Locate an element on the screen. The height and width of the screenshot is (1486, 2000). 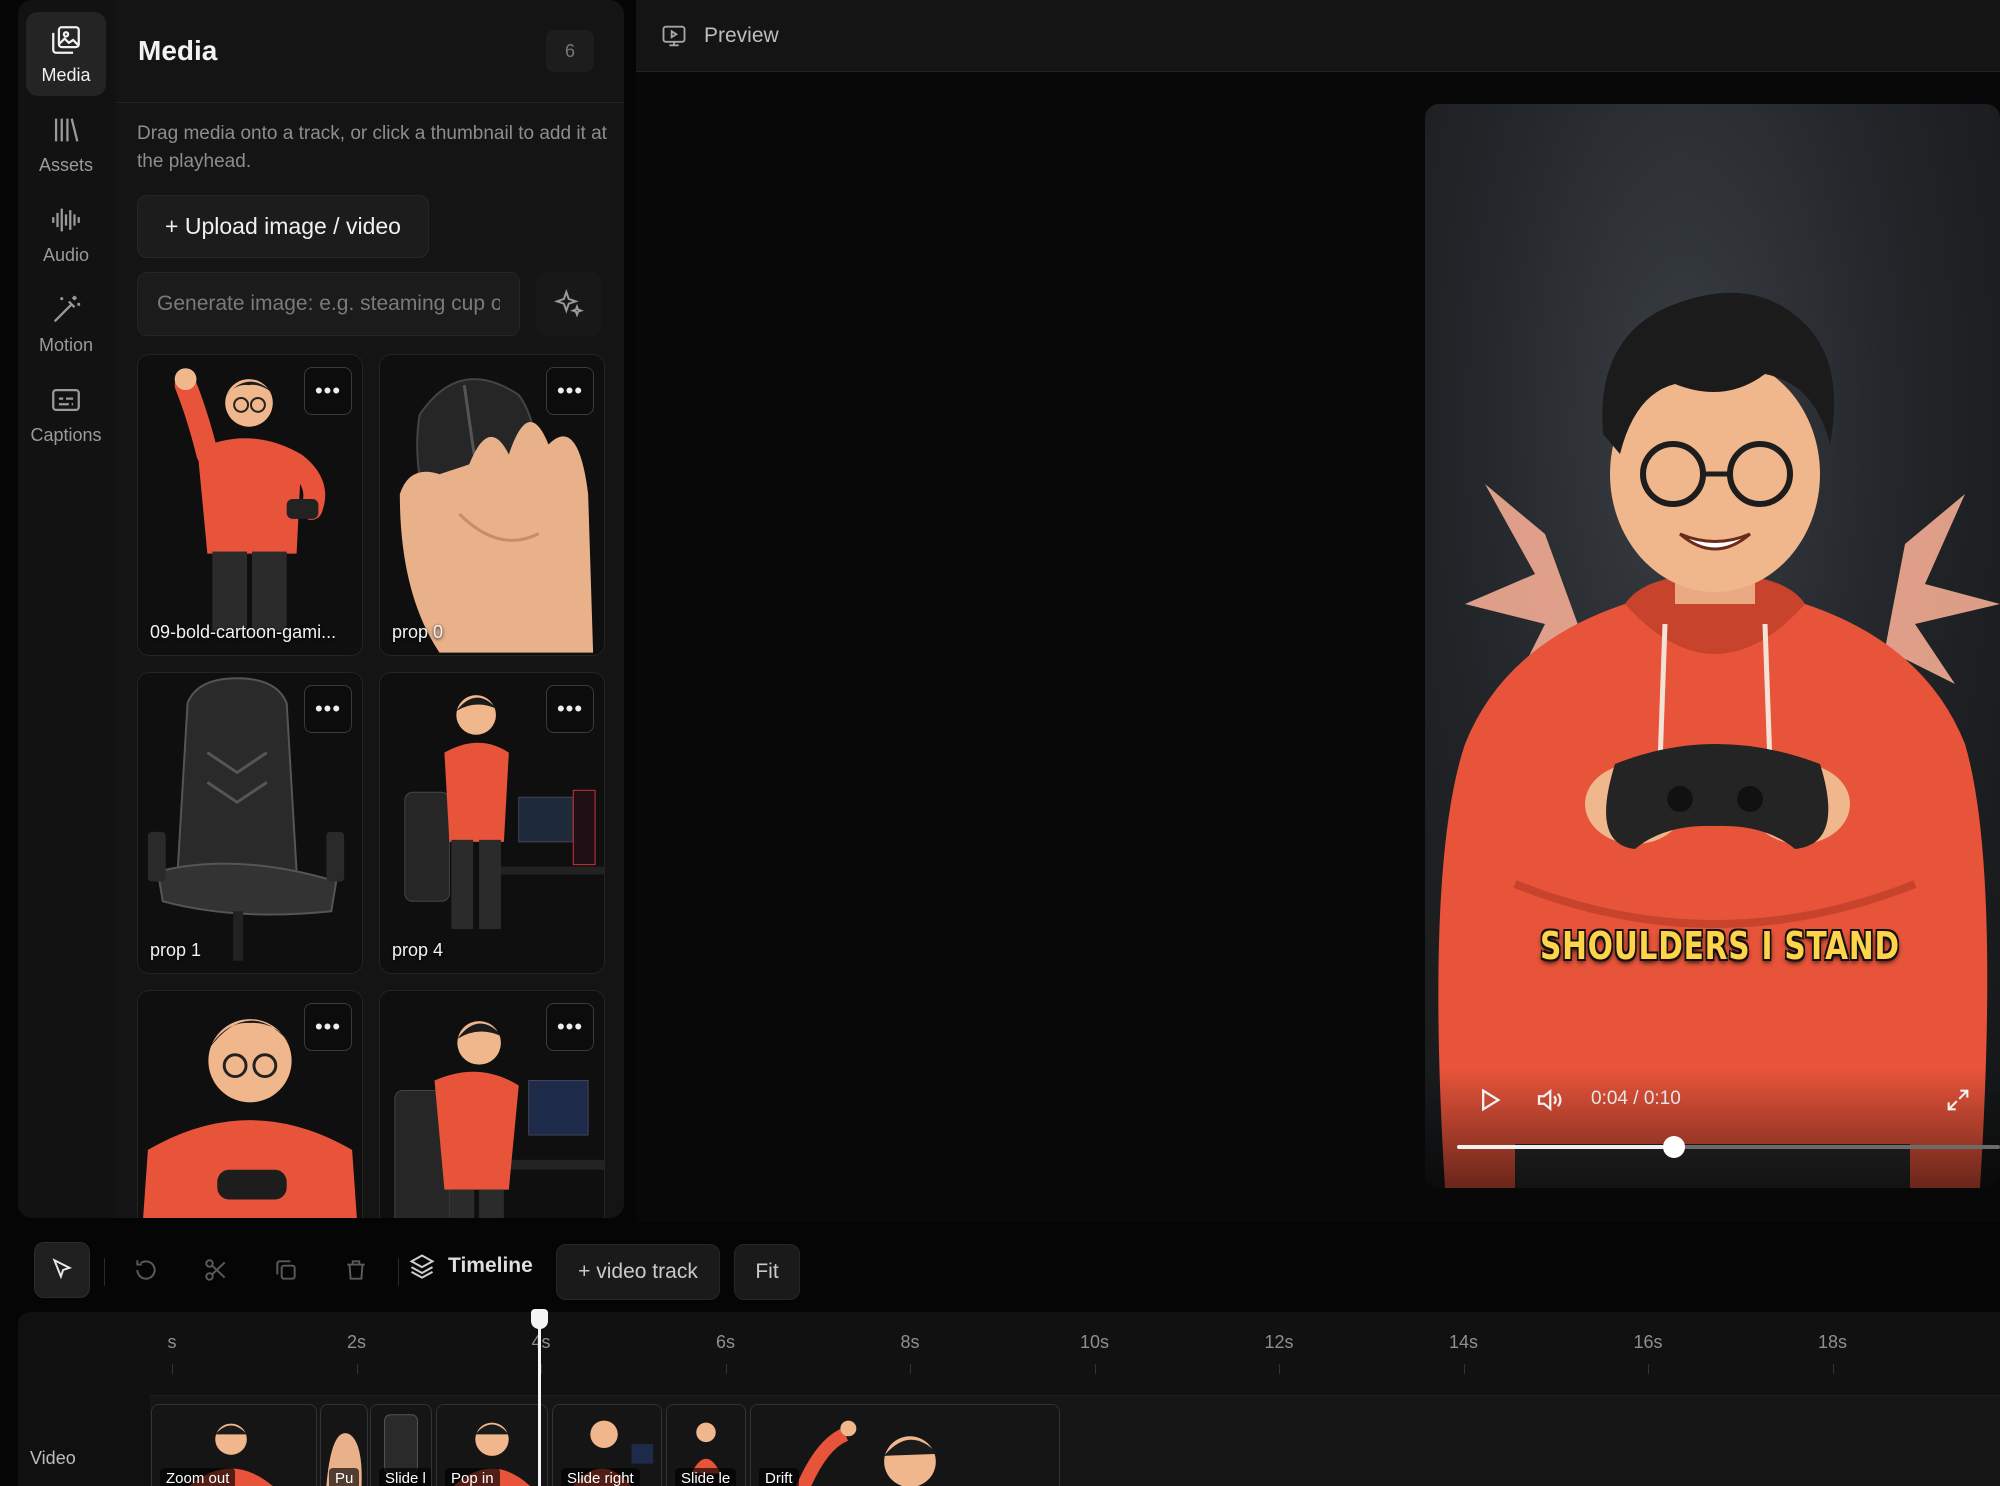
ruler-tick-label: 18s is located at coordinates (1832, 1342).